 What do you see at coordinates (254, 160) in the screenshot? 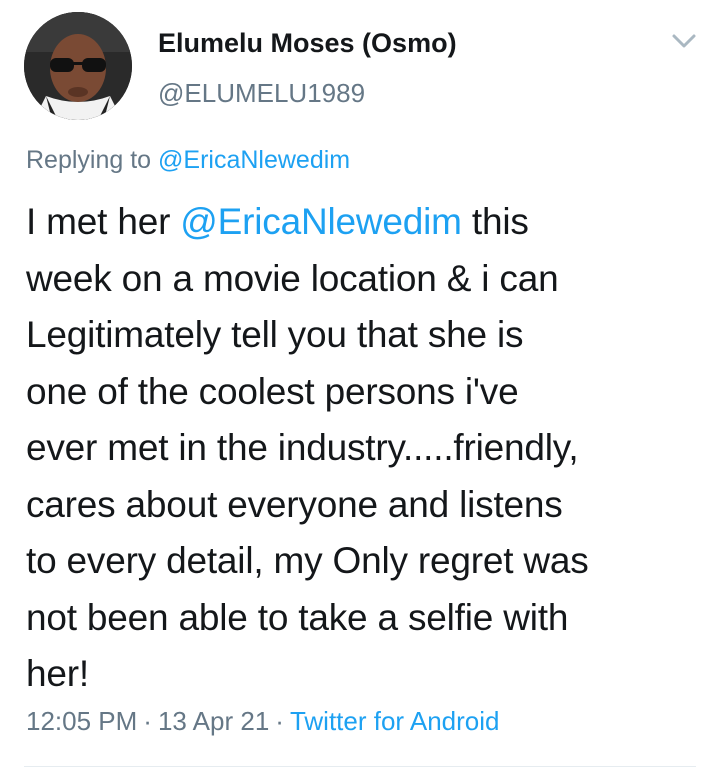
I see `reply-mention-link: @EricaNlewedim` at bounding box center [254, 160].